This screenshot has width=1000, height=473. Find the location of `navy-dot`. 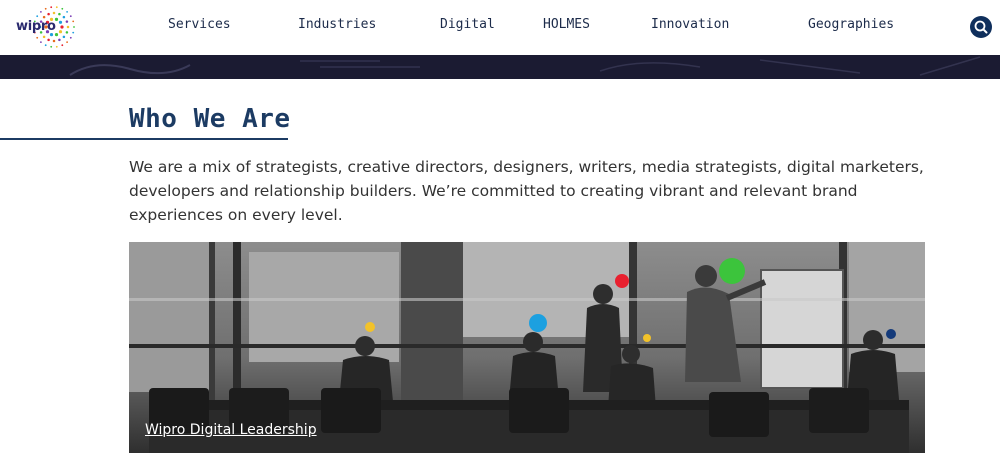

navy-dot is located at coordinates (891, 334).